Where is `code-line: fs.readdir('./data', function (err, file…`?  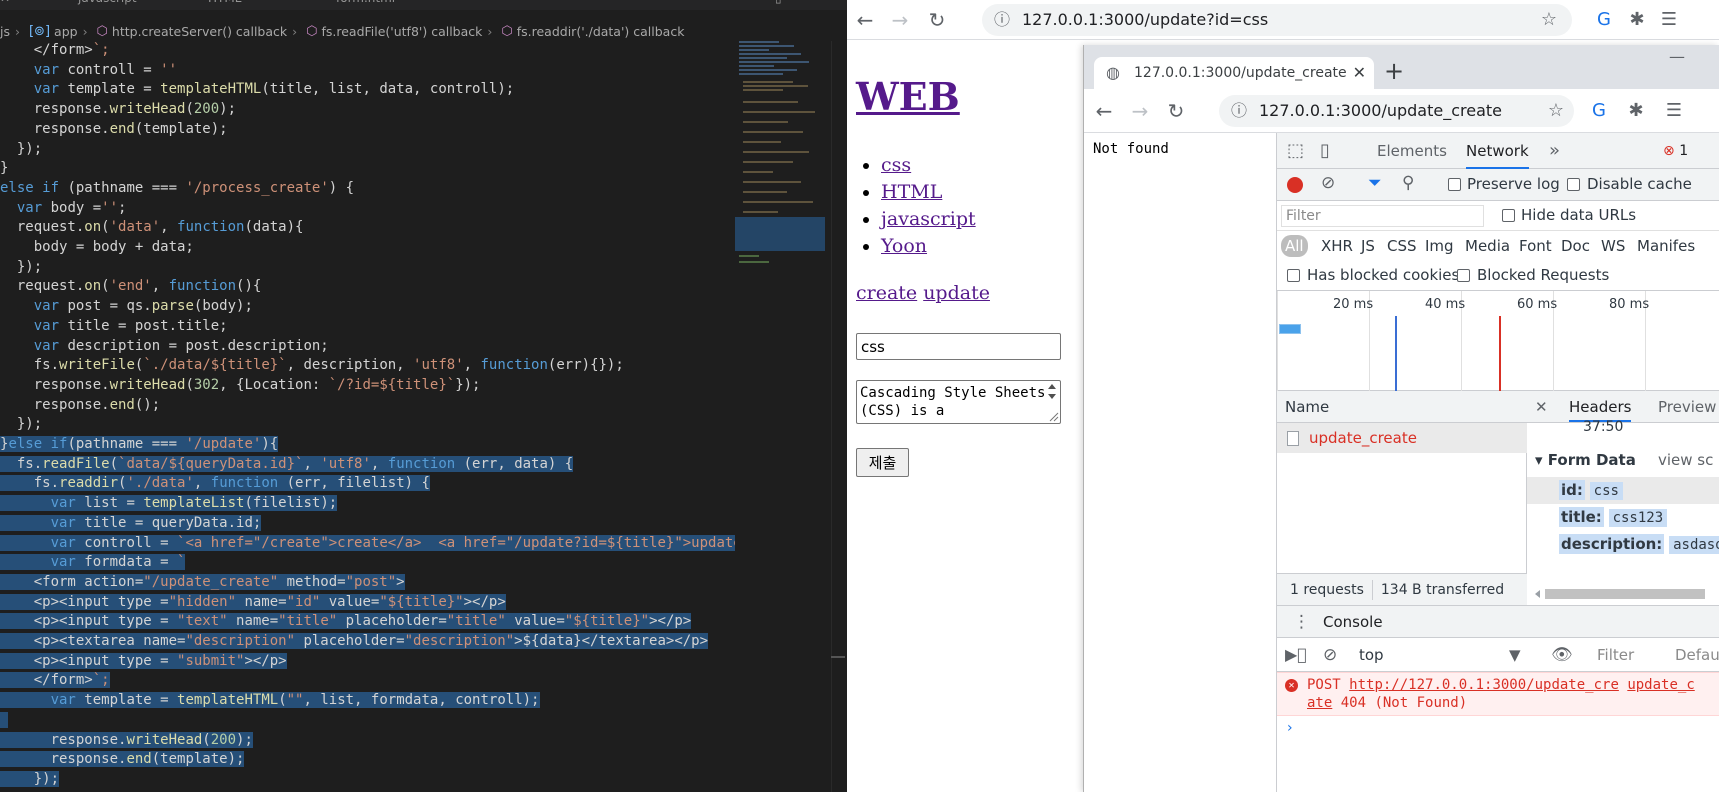
code-line: fs.readdir('./data', function (err, file… is located at coordinates (365, 484).